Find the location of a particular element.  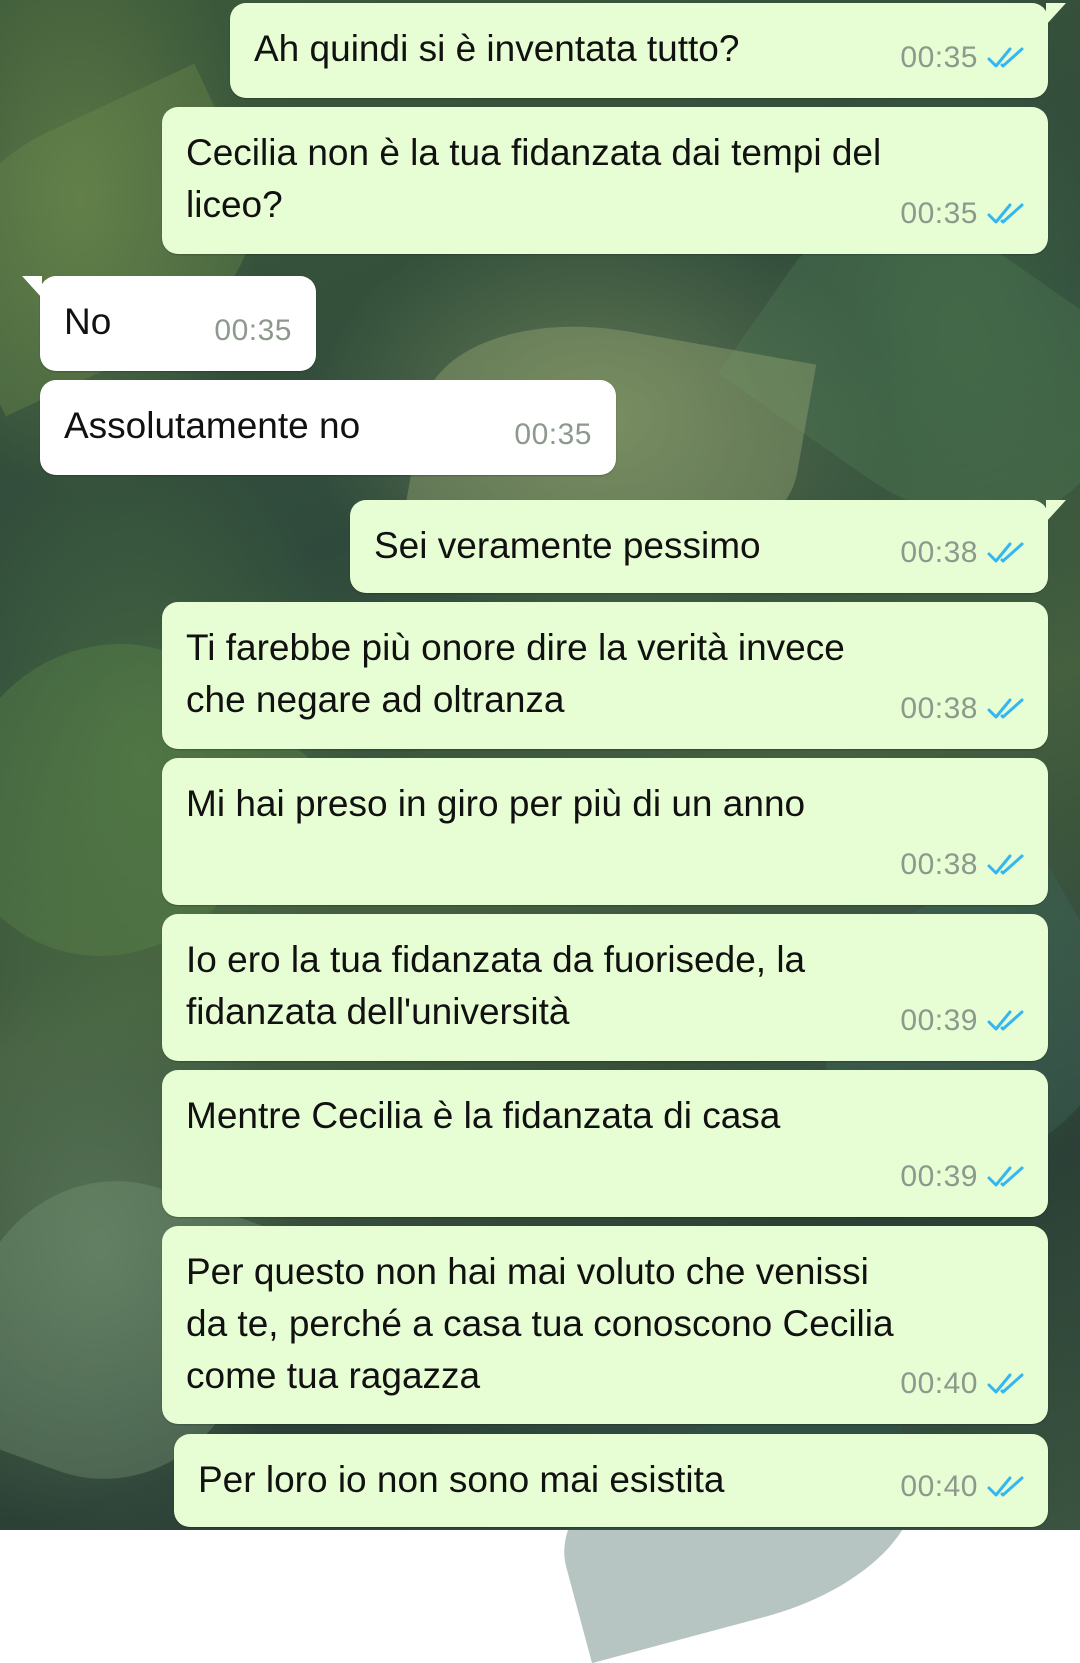

outgoing-message: Per loro io non sono mai esistita 00:40 is located at coordinates (611, 1480).